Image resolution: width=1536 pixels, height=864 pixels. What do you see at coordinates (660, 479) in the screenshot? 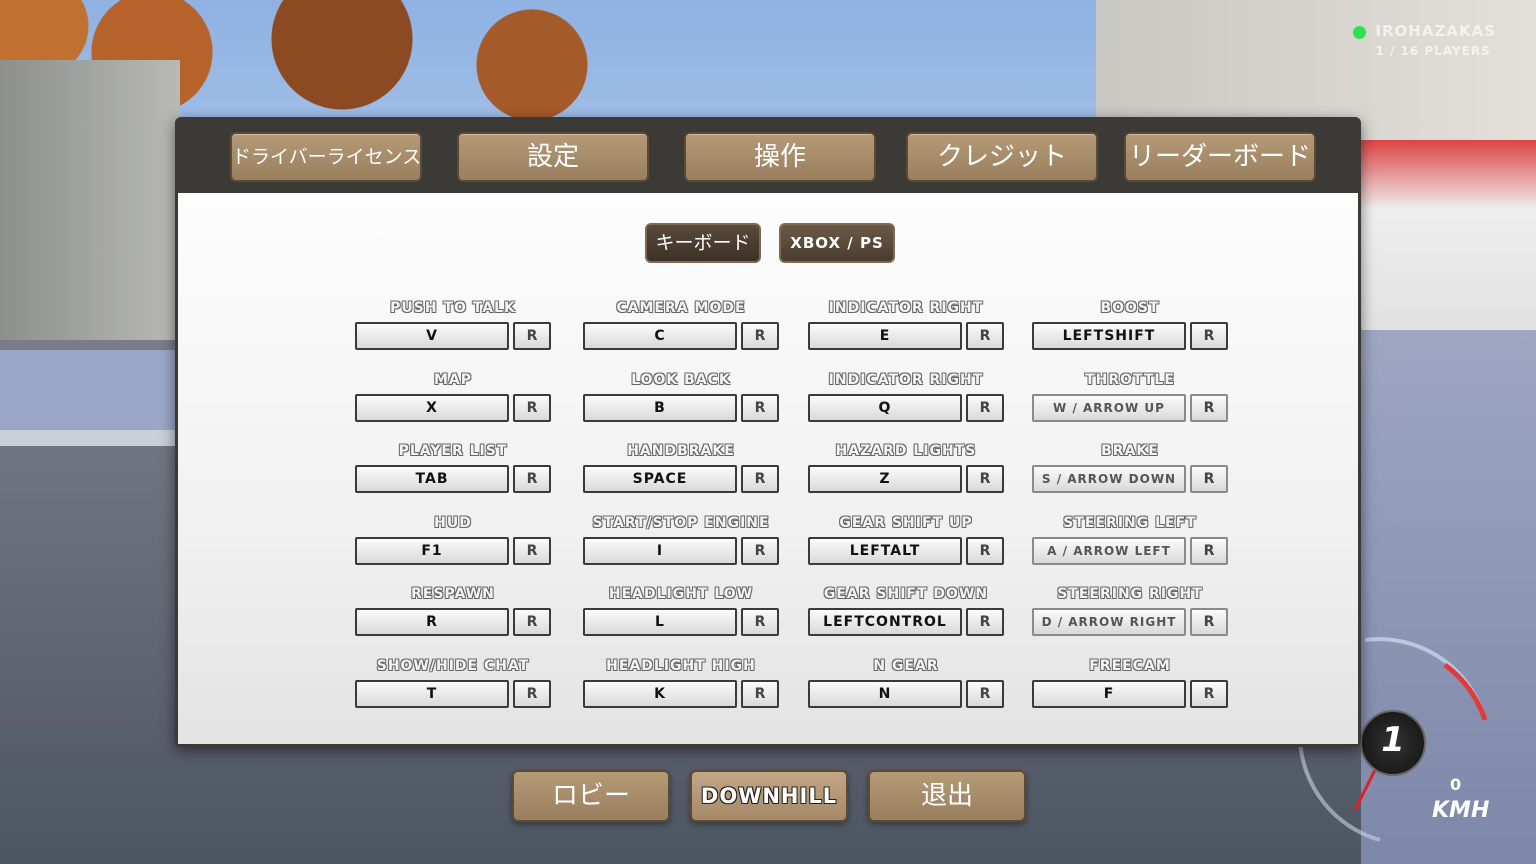
I see `key-binding-button: SPACE` at bounding box center [660, 479].